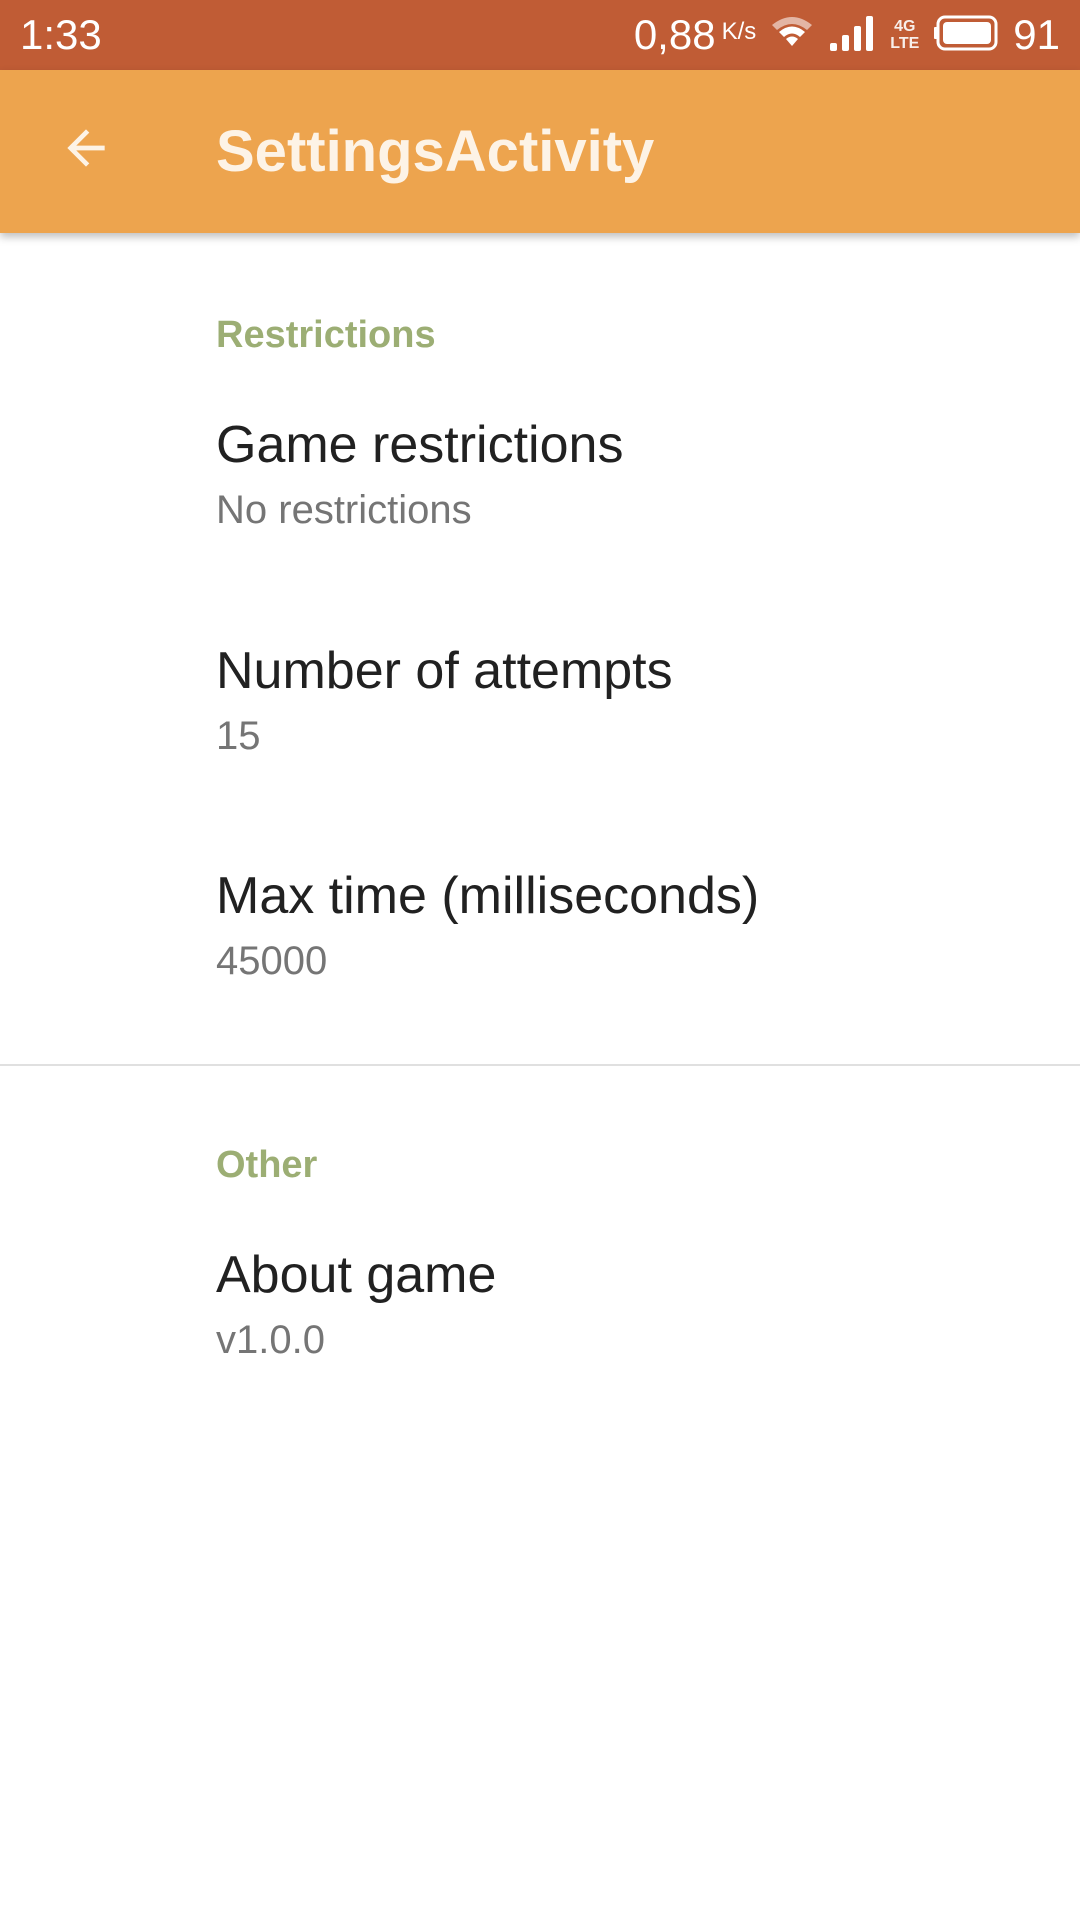  I want to click on pref-title: About game, so click(356, 1275).